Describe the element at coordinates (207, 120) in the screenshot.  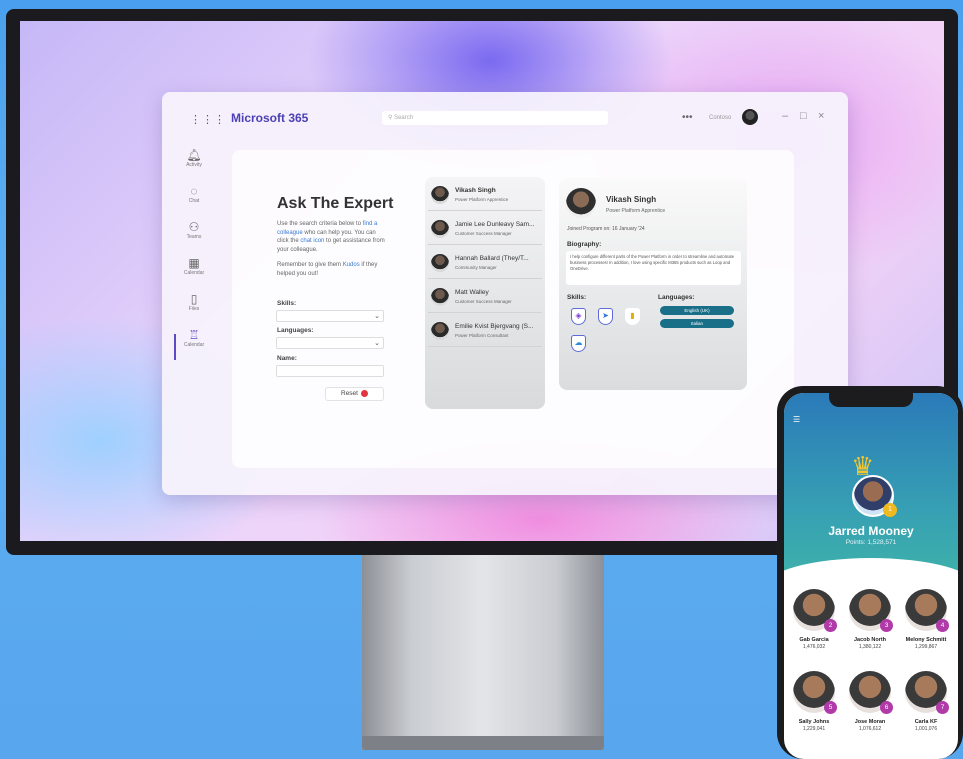
I see `app-launcher-icon: ⋮⋮⋮` at that location.